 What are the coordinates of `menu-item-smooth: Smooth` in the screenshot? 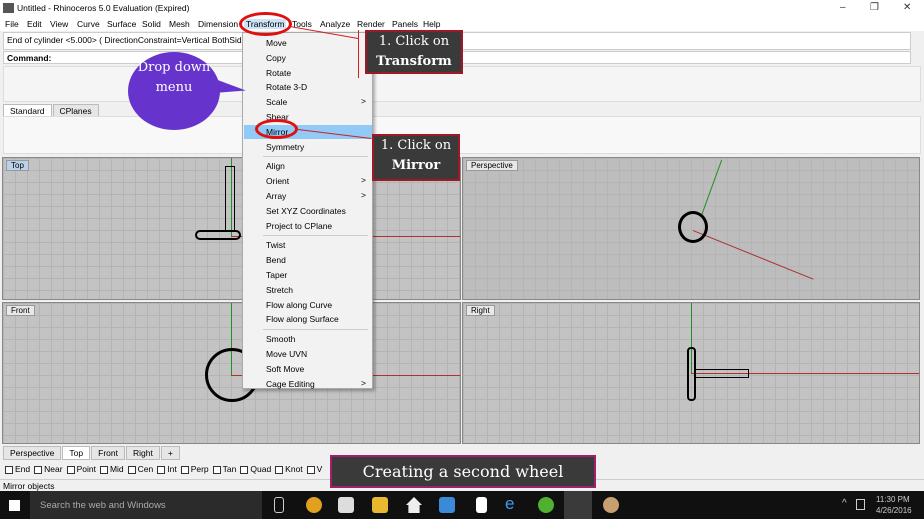 It's located at (308, 339).